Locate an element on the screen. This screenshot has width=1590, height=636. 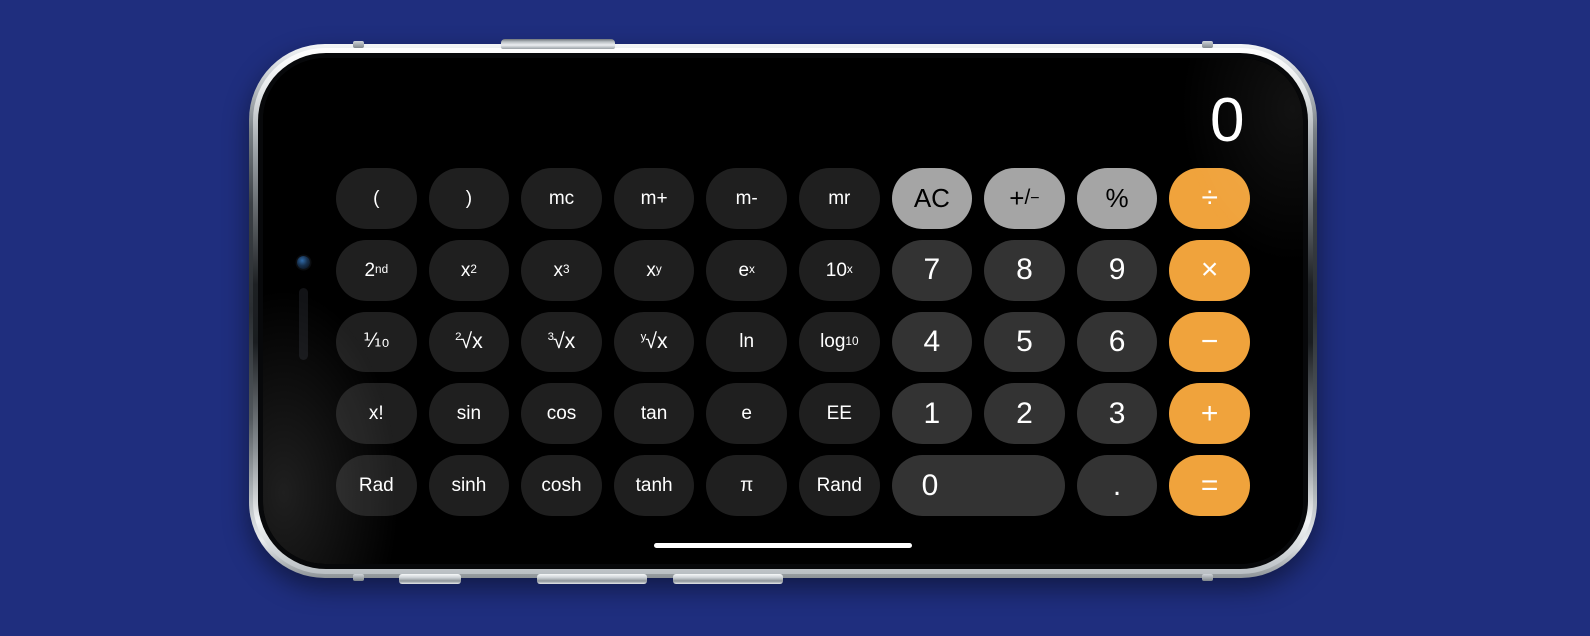
key-divide: ÷ is located at coordinates (1209, 198).